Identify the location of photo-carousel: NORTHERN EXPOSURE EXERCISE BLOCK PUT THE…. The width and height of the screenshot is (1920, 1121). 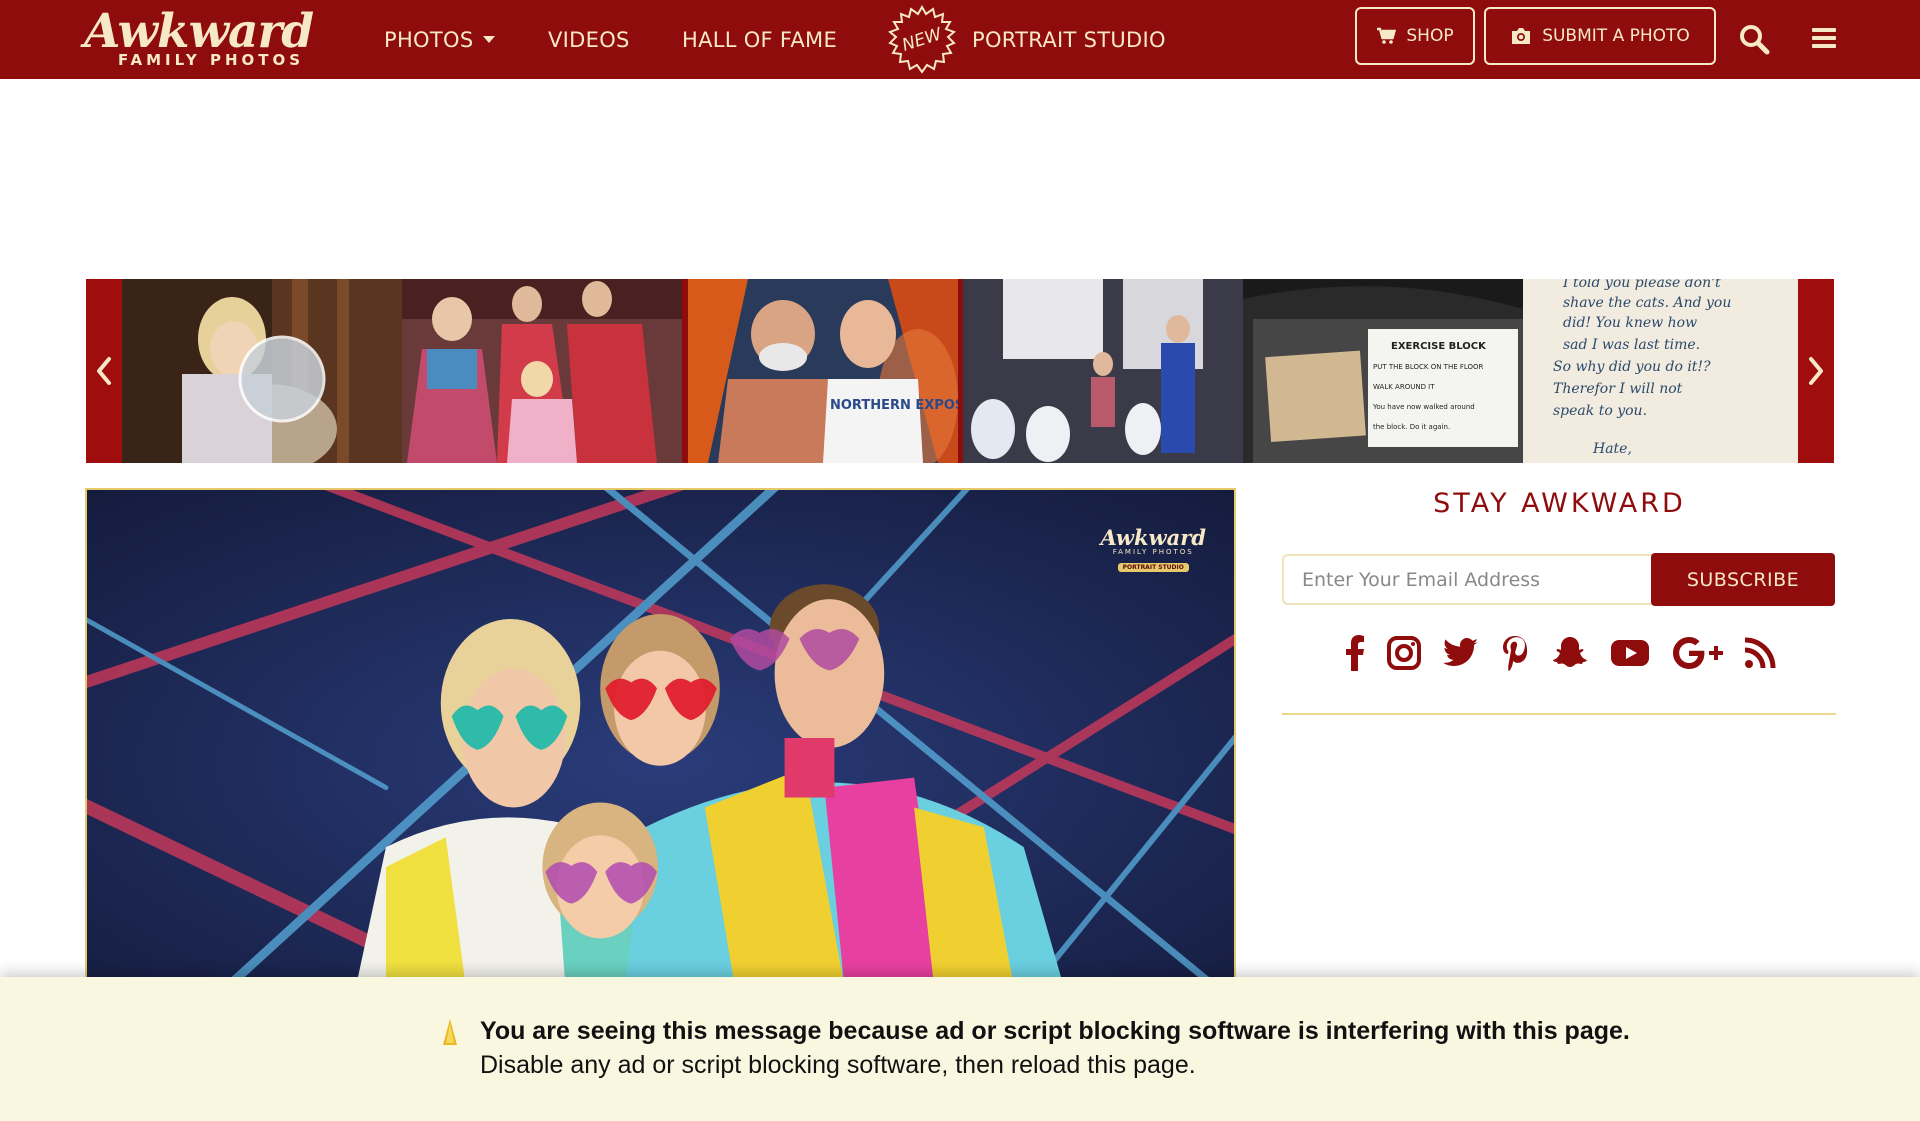
(960, 371).